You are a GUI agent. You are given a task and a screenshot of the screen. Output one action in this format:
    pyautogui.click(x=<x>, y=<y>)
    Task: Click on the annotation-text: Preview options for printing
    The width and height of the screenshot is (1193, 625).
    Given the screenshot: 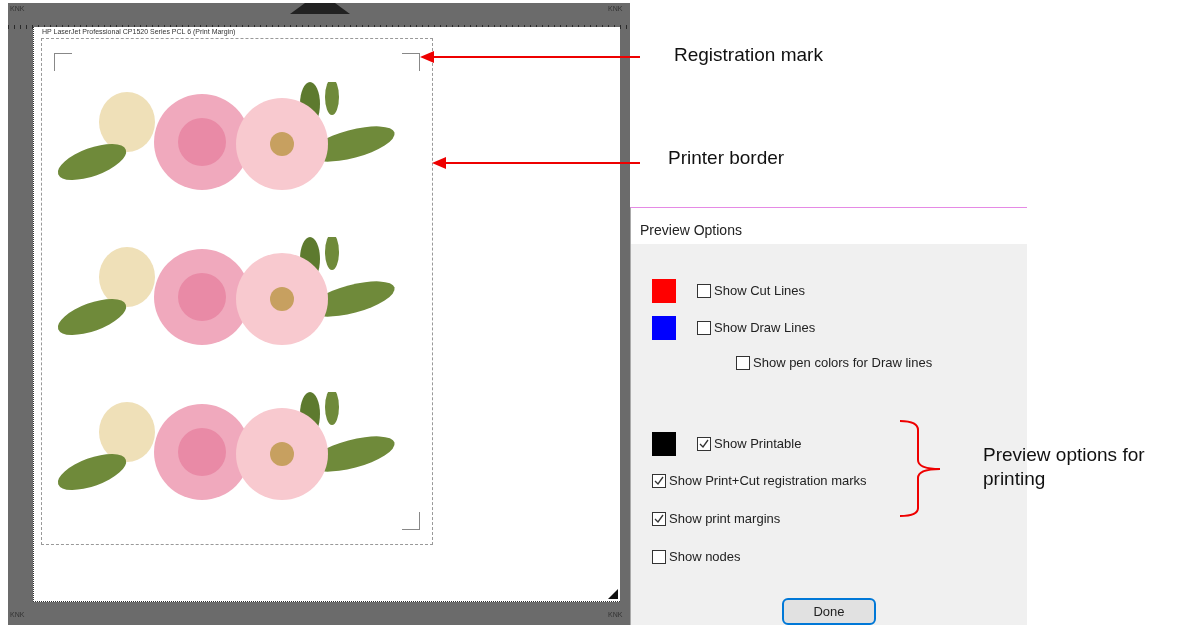 What is the action you would take?
    pyautogui.click(x=1064, y=467)
    